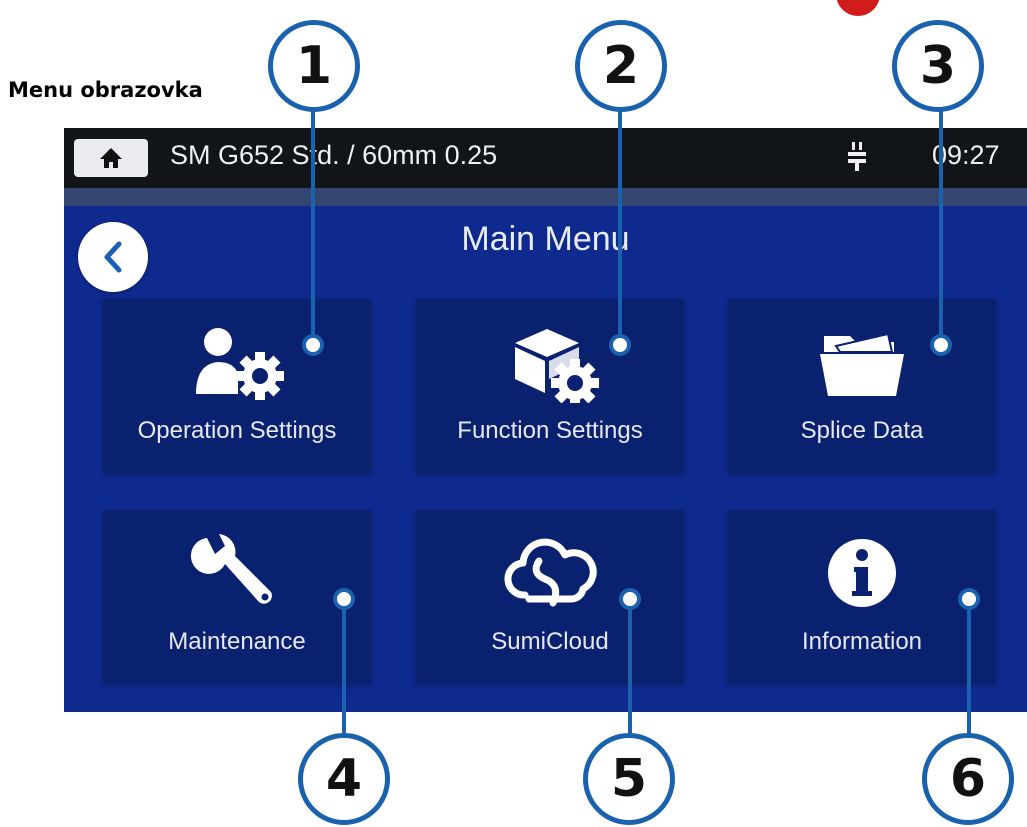  Describe the element at coordinates (862, 641) in the screenshot. I see `tile-label: Information` at that location.